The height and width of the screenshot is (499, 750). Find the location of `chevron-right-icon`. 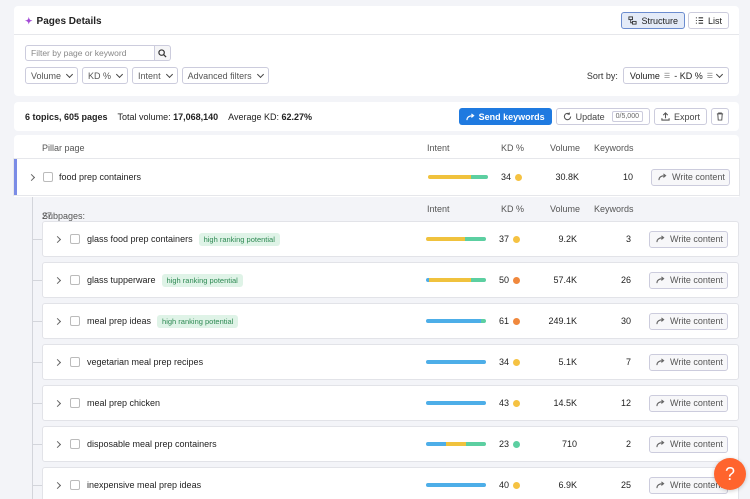

chevron-right-icon is located at coordinates (57, 362).